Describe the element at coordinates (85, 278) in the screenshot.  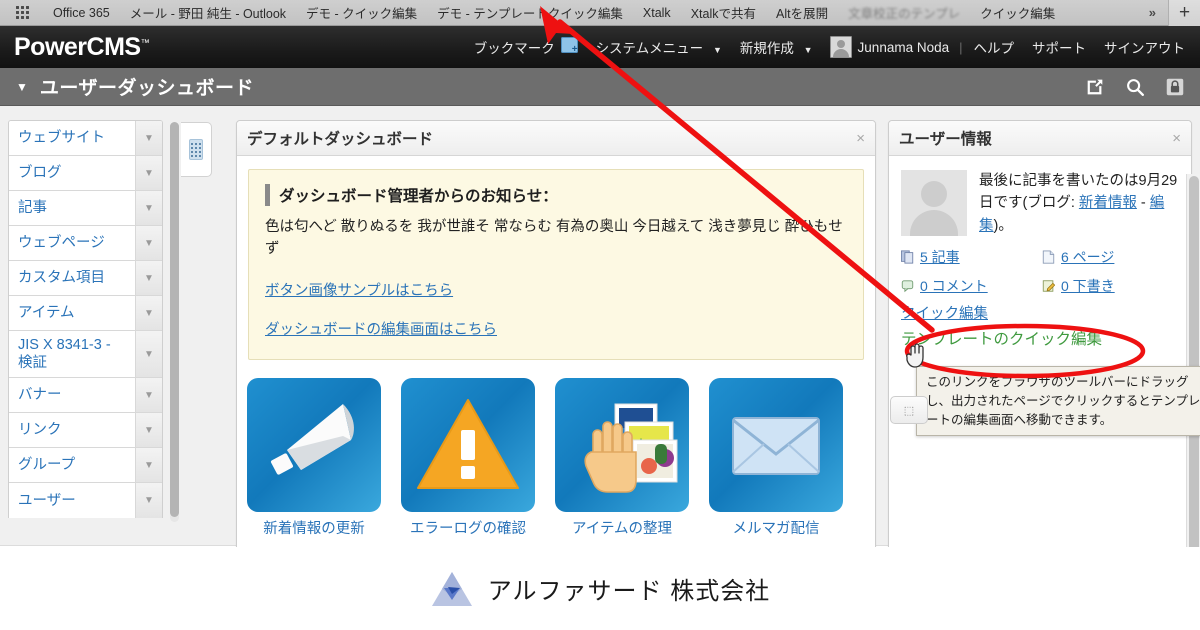
I see `sidebar-item-custom-fields: カスタム項目 ▼` at that location.